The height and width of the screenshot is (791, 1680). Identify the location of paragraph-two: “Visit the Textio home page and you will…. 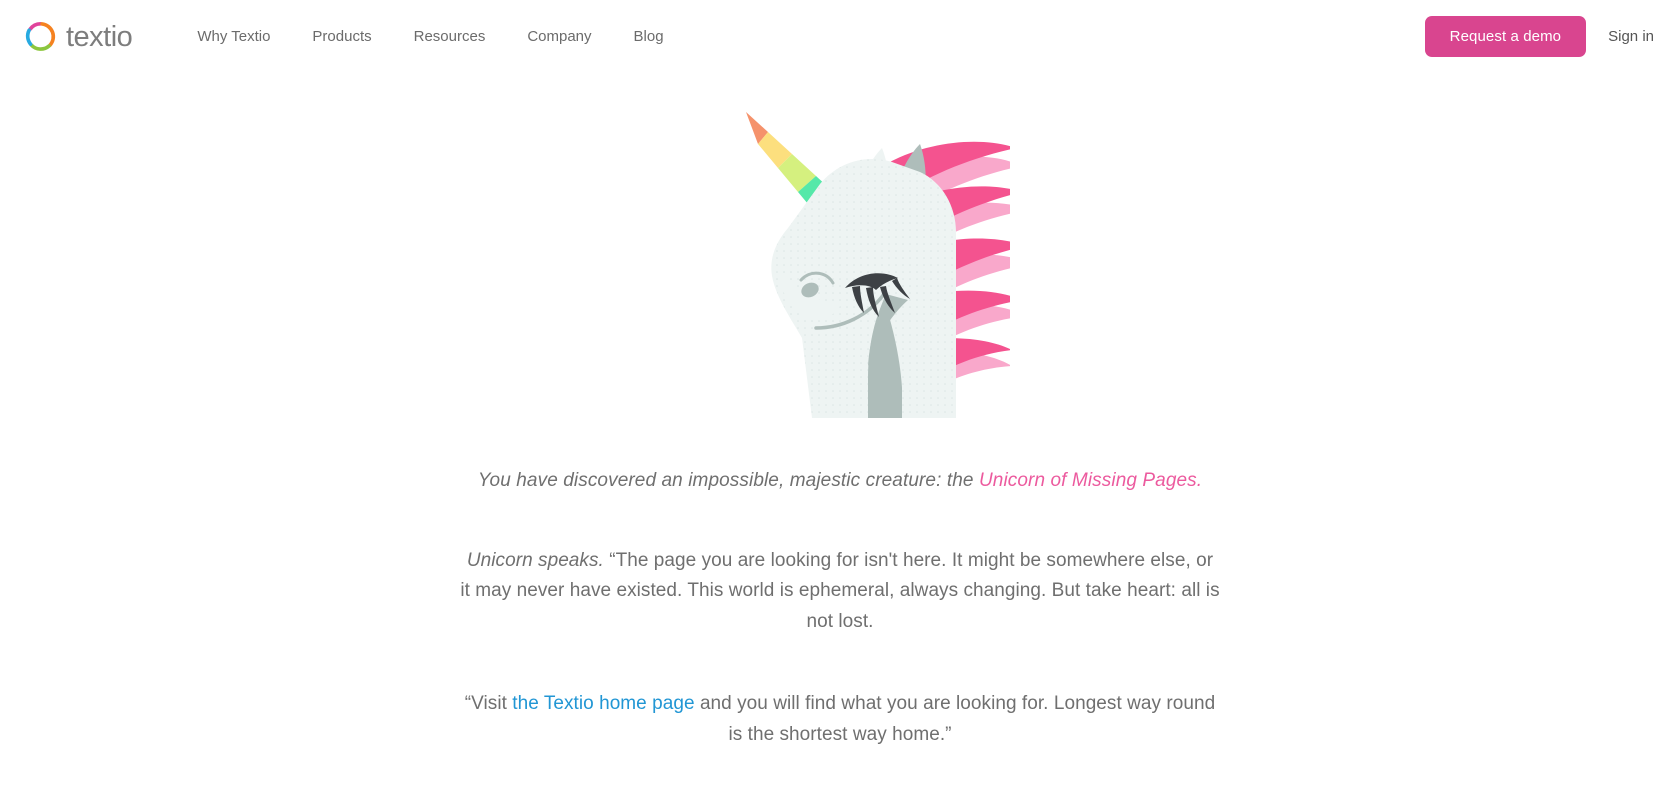
(840, 720).